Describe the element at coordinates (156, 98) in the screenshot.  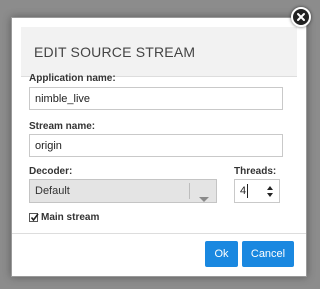
I see `application-name-input` at that location.